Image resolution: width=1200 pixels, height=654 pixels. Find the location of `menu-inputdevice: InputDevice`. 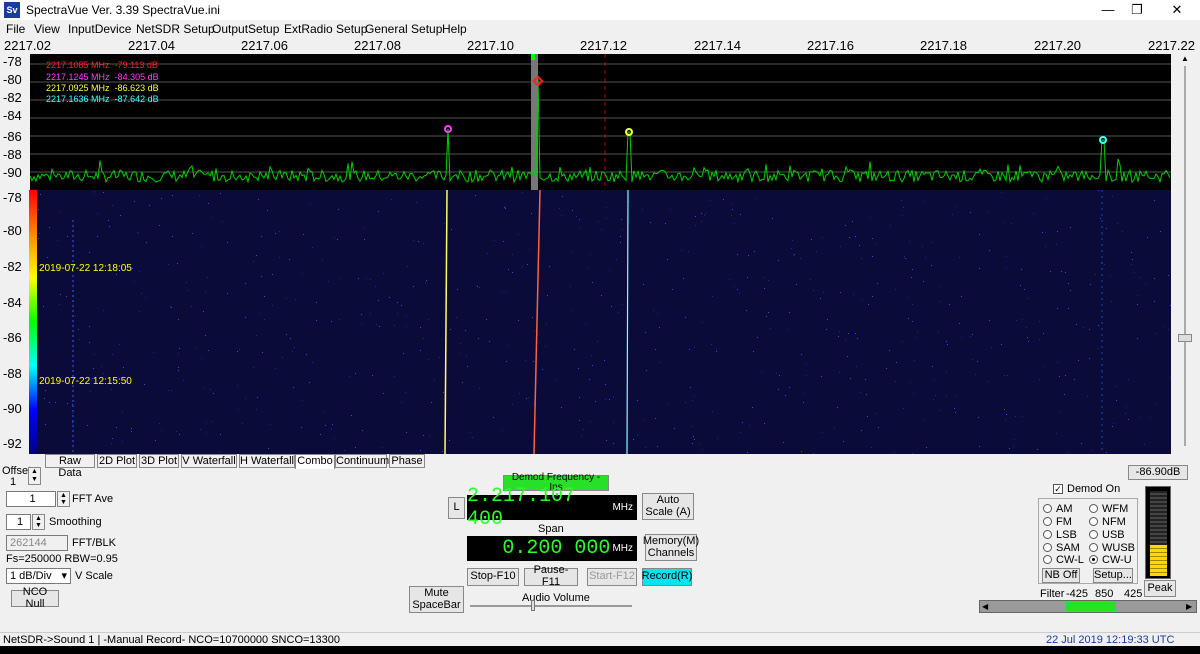

menu-inputdevice: InputDevice is located at coordinates (99, 29).